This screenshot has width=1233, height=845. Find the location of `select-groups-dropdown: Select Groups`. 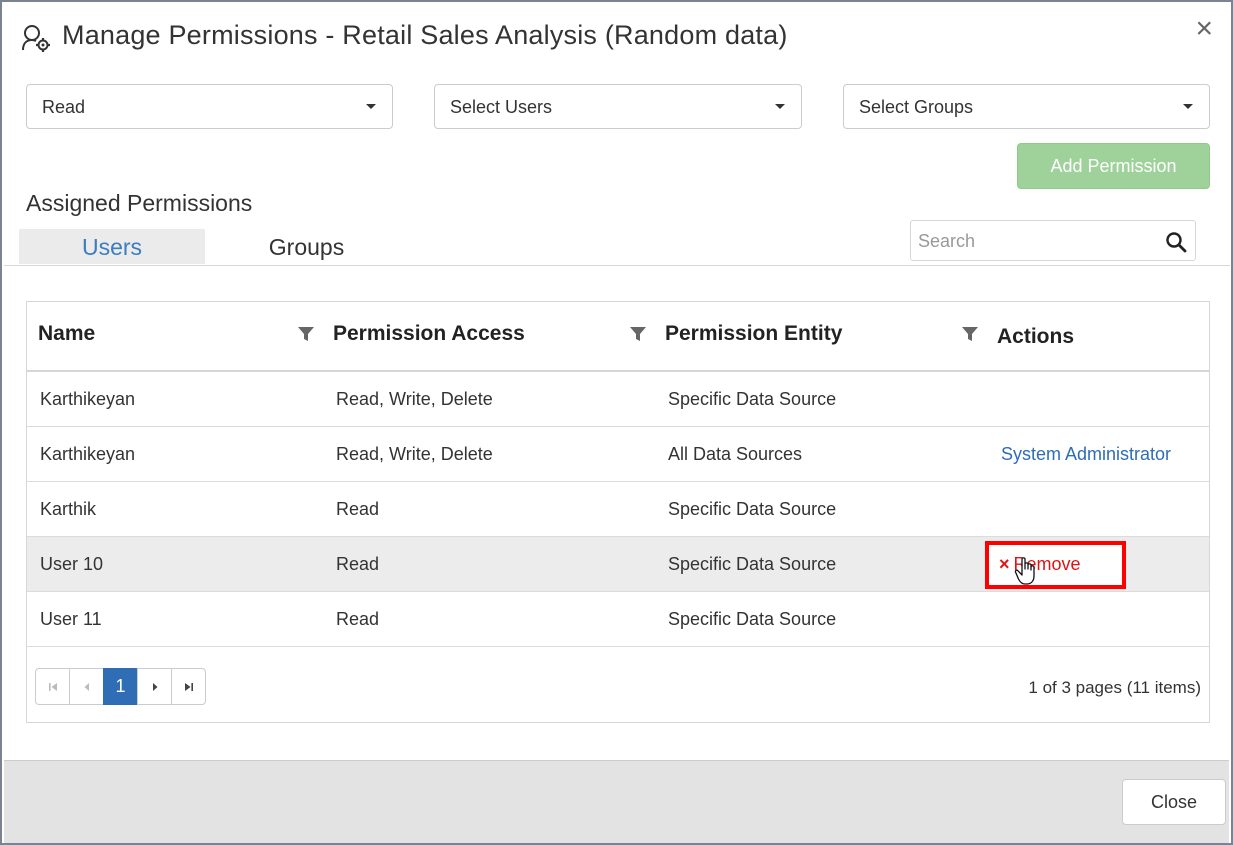

select-groups-dropdown: Select Groups is located at coordinates (1026, 106).